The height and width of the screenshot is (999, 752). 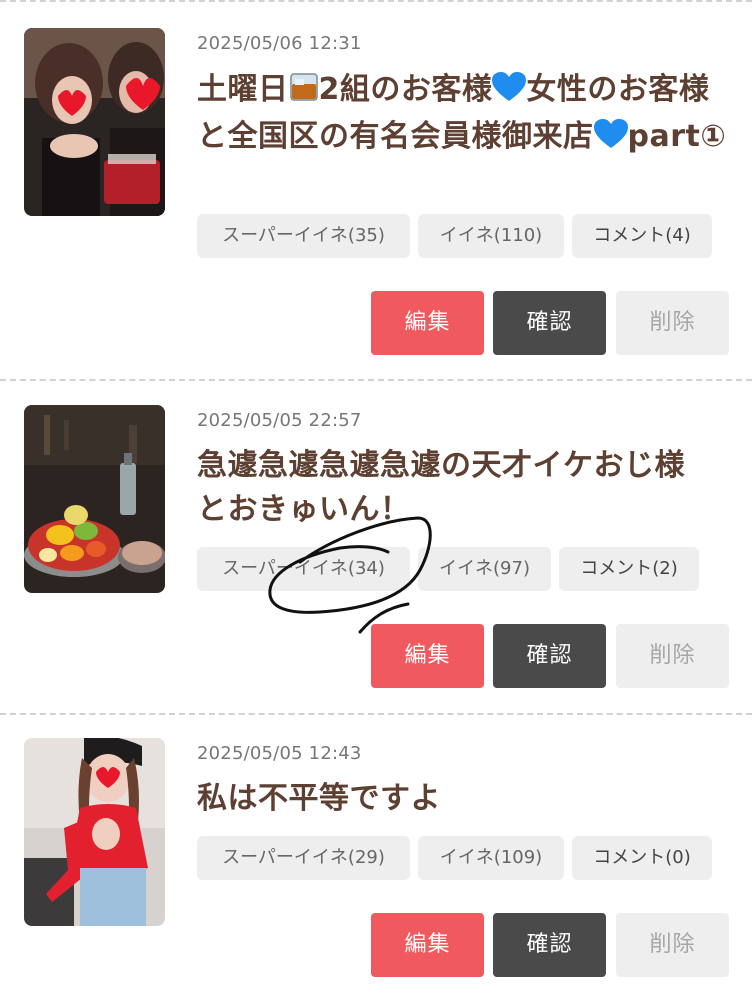 What do you see at coordinates (462, 115) in the screenshot?
I see `post-title: 土曜日 2組のお客様 女性のお客様と全国区の有名会員様御来店 part①` at bounding box center [462, 115].